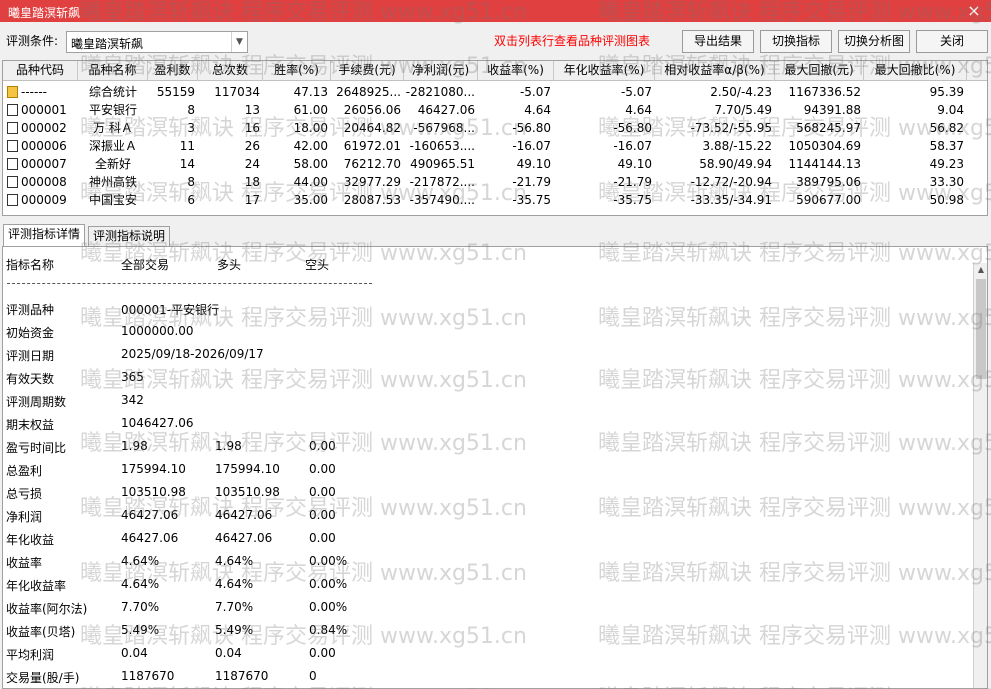  Describe the element at coordinates (952, 41) in the screenshot. I see `close-button: 关闭` at that location.